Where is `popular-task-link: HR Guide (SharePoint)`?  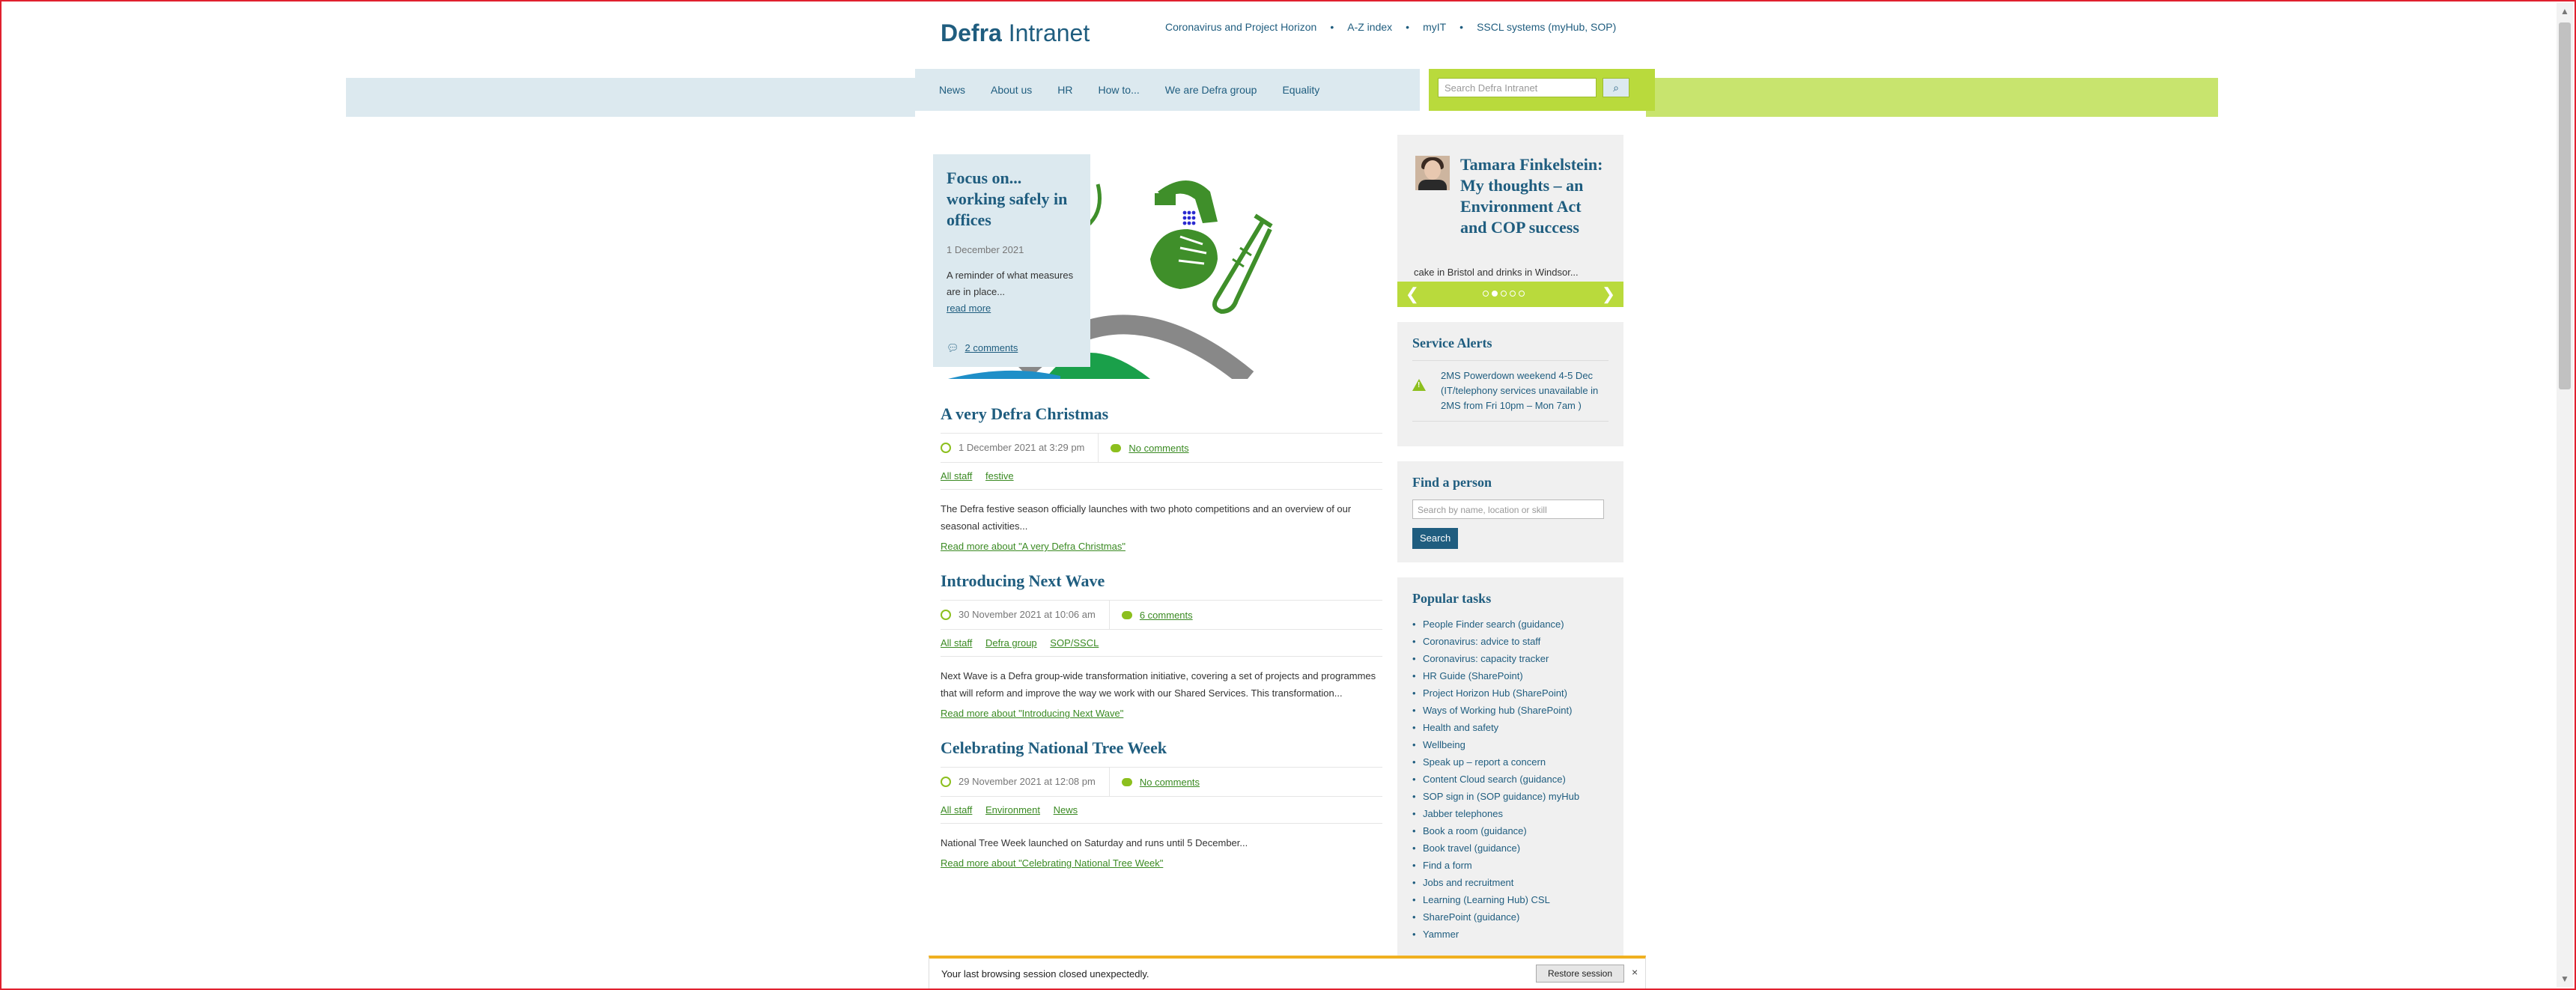
popular-task-link: HR Guide (SharePoint) is located at coordinates (1510, 675).